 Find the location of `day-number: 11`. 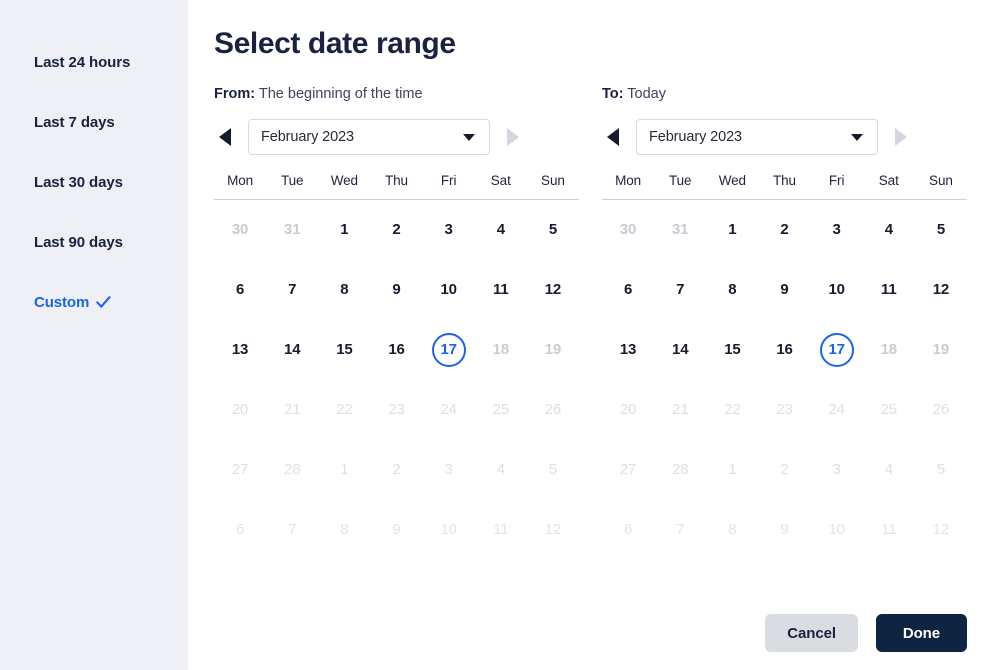

day-number: 11 is located at coordinates (889, 289).